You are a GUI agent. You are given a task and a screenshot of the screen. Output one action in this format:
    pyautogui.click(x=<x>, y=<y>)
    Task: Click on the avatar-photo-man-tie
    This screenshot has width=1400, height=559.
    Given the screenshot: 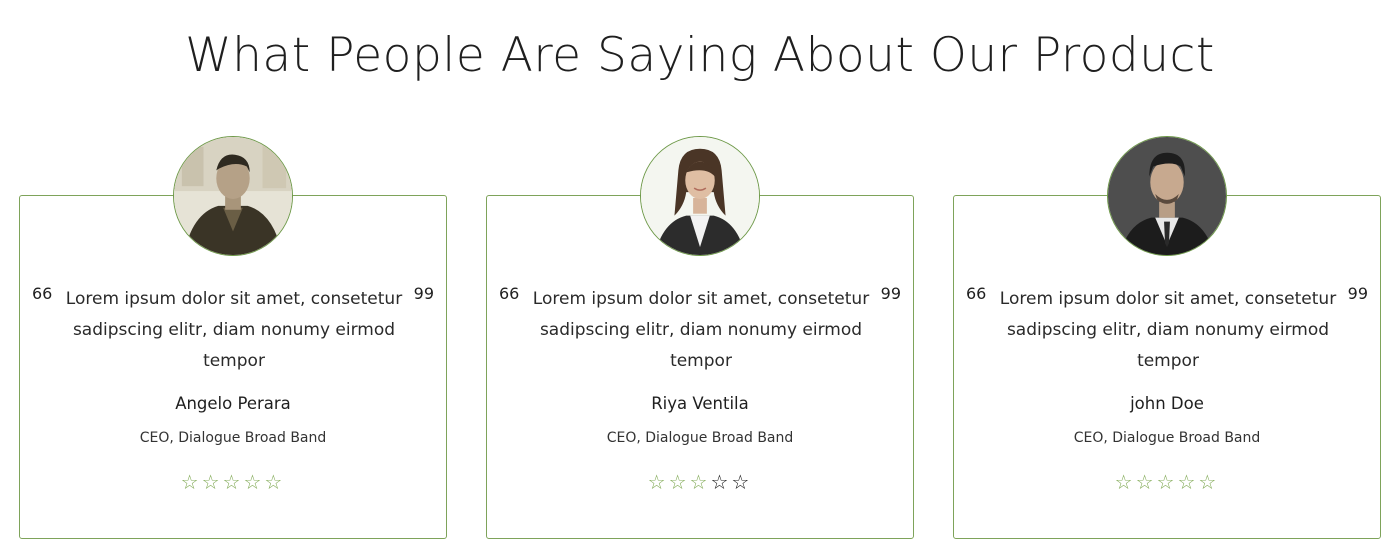 What is the action you would take?
    pyautogui.click(x=1167, y=196)
    